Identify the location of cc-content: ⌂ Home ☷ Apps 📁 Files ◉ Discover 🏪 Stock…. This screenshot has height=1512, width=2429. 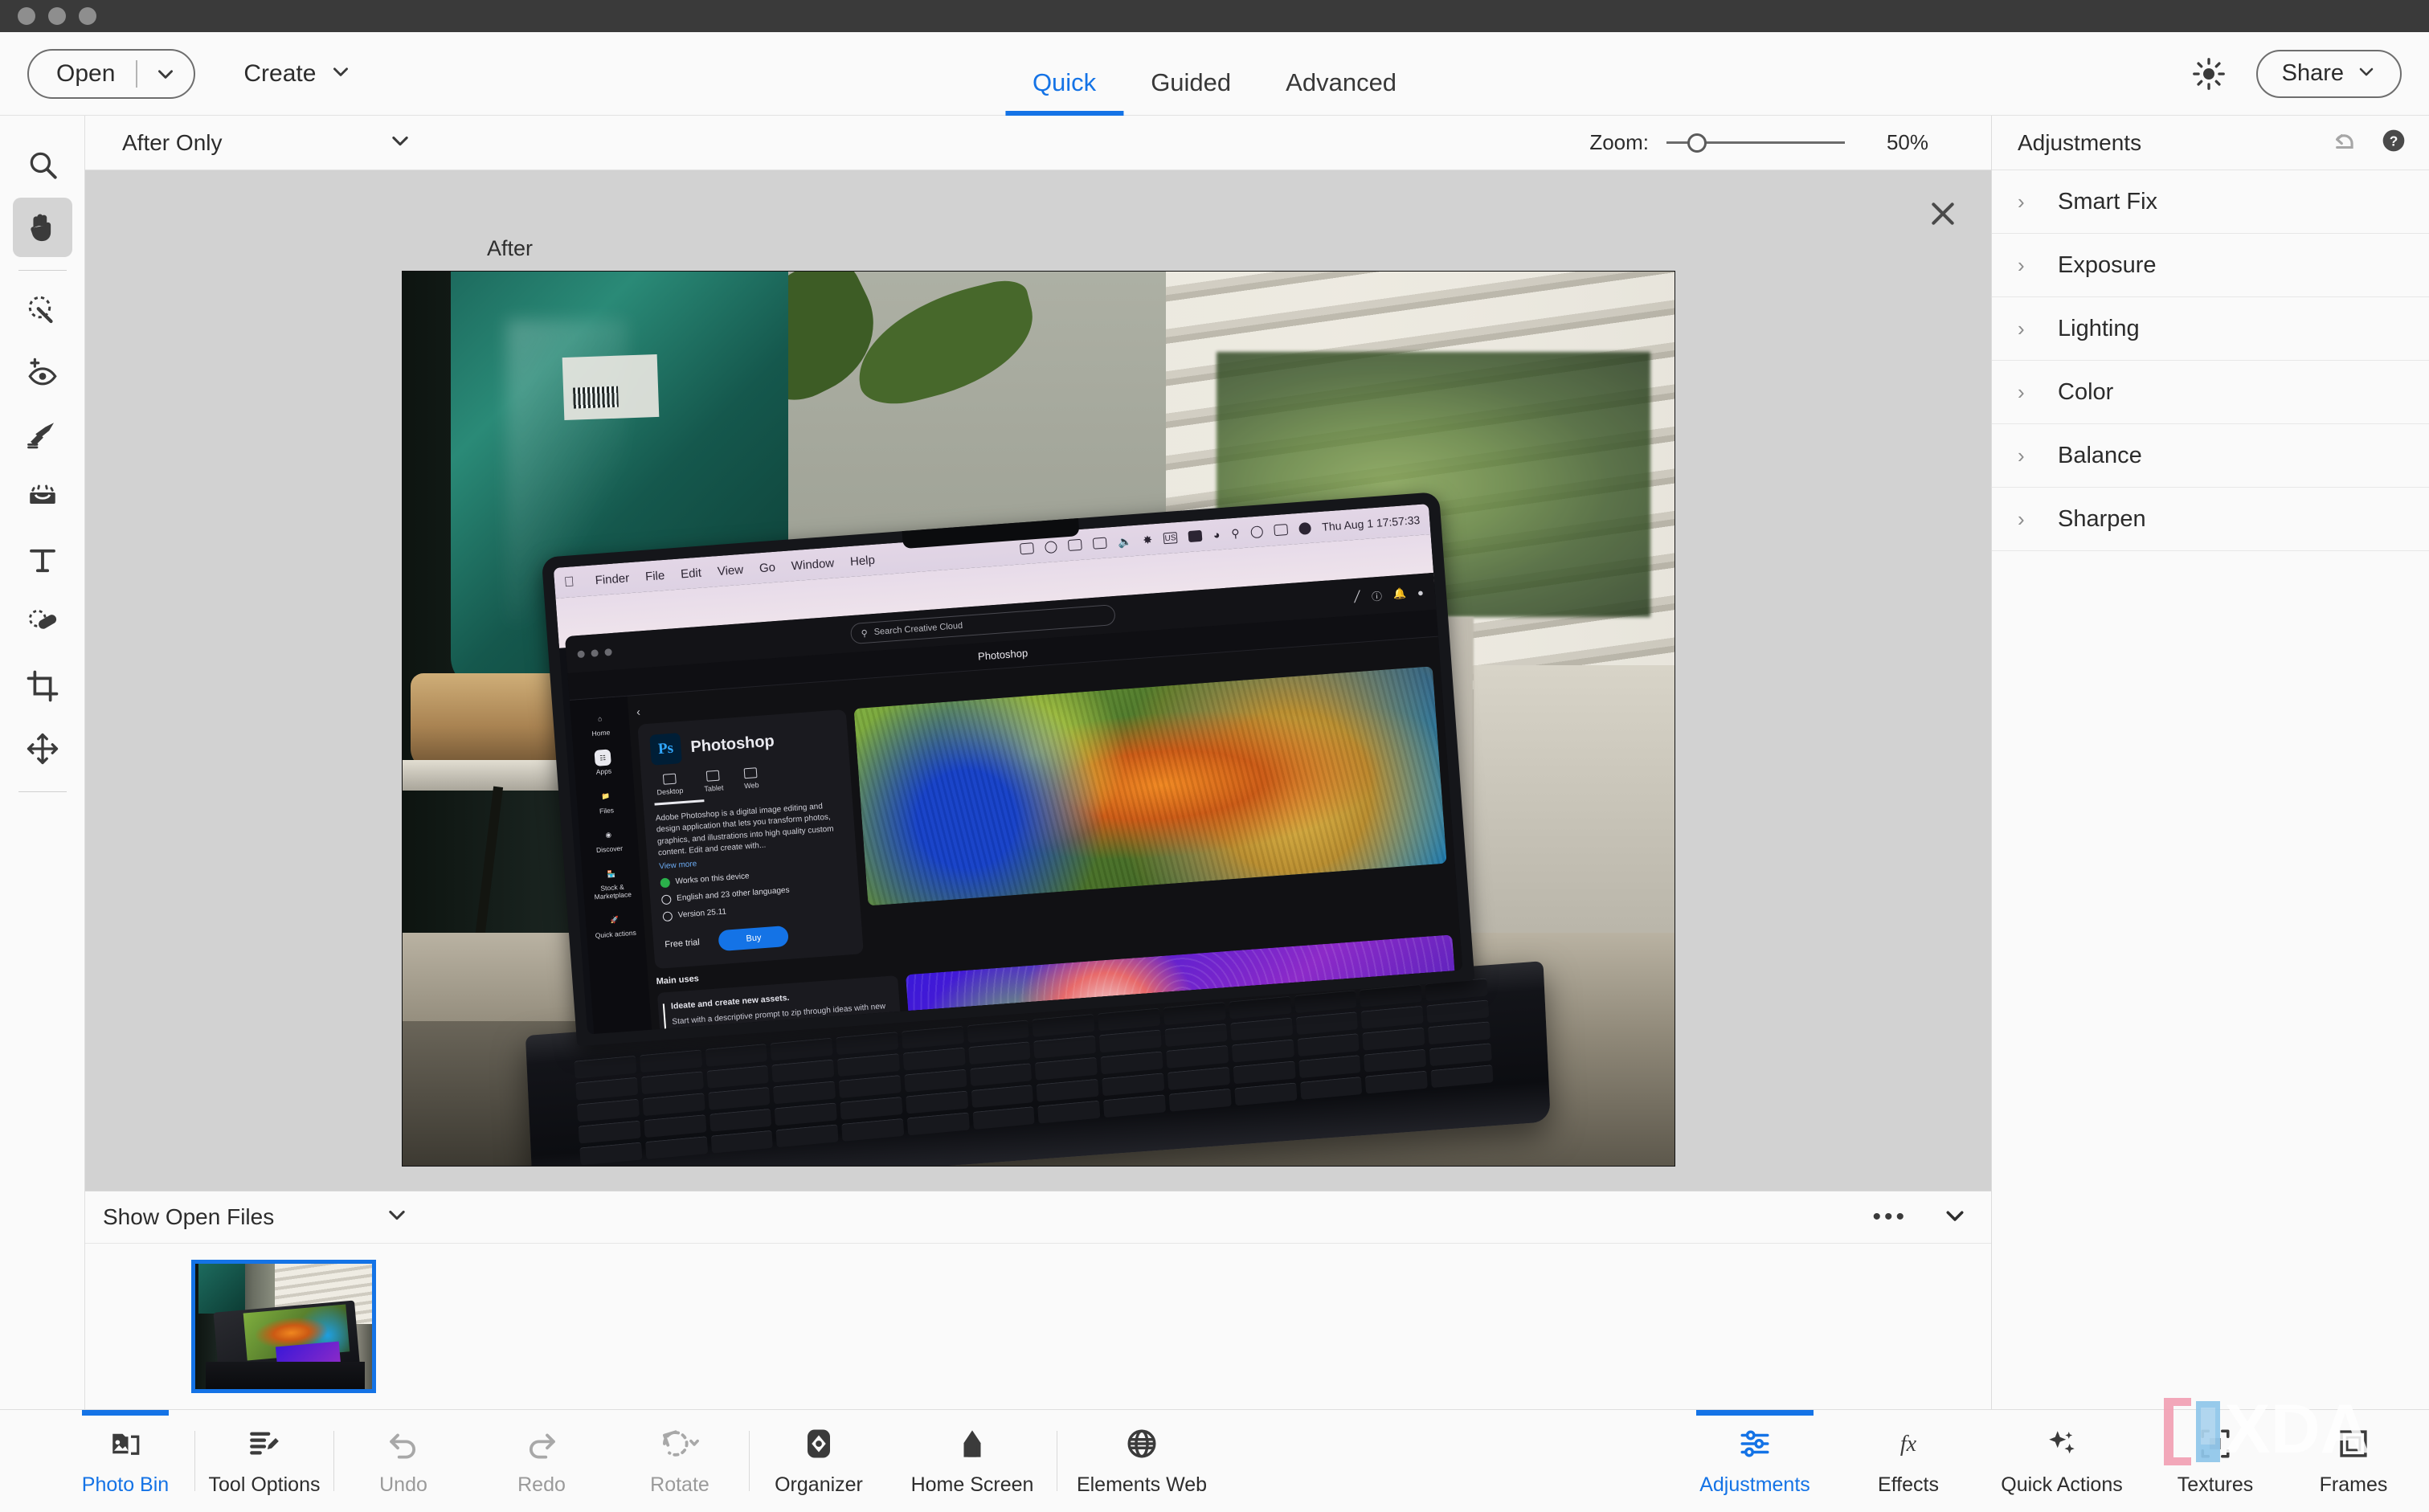
(1015, 835).